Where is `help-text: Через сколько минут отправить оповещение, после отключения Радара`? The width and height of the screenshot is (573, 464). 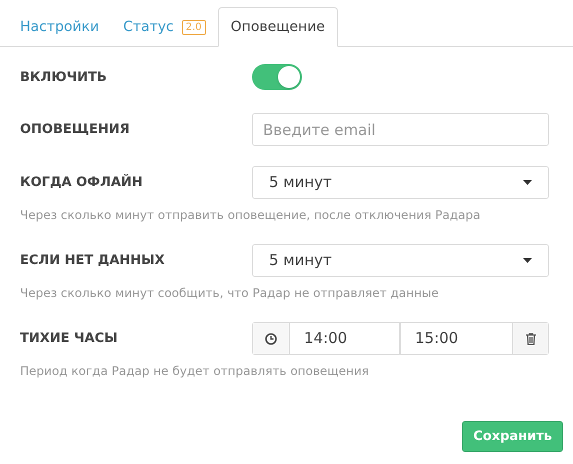 help-text: Через сколько минут отправить оповещение, после отключения Радара is located at coordinates (251, 215).